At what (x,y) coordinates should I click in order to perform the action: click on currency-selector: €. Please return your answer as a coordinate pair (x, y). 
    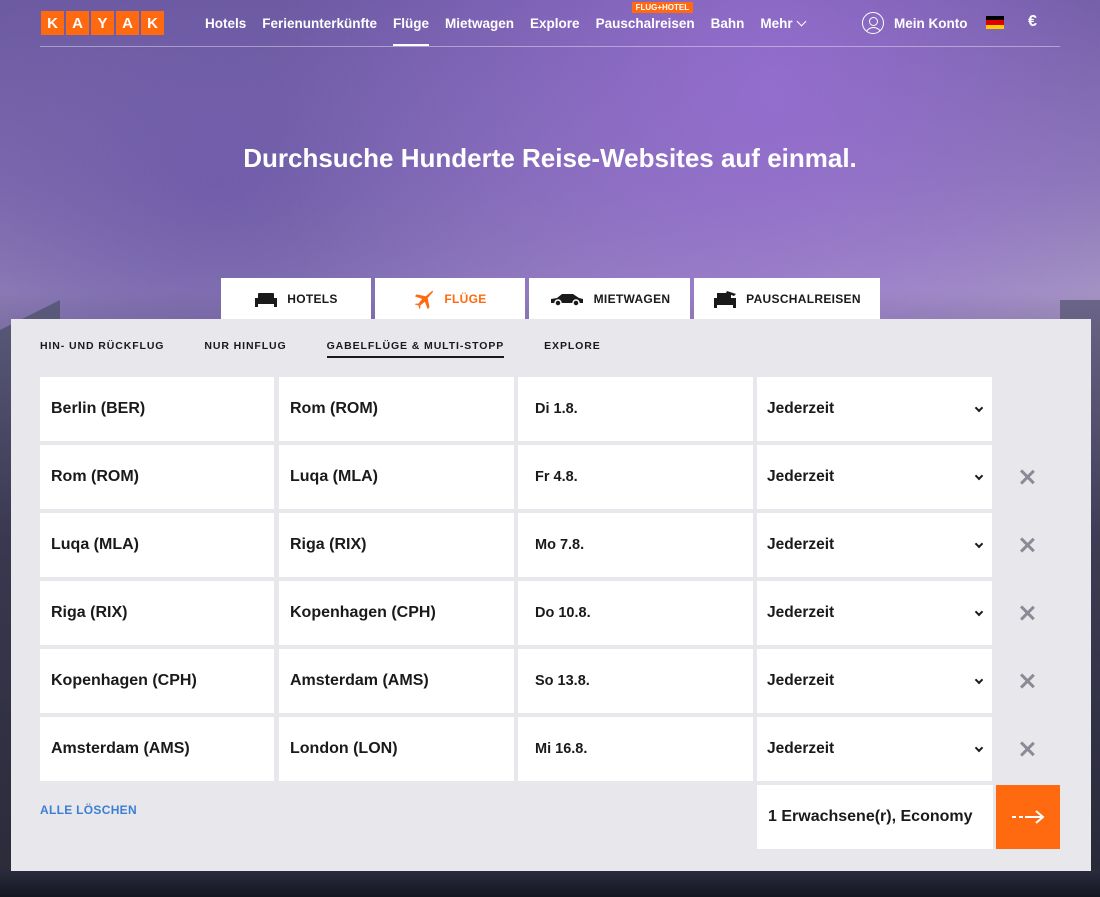
    Looking at the image, I should click on (1032, 22).